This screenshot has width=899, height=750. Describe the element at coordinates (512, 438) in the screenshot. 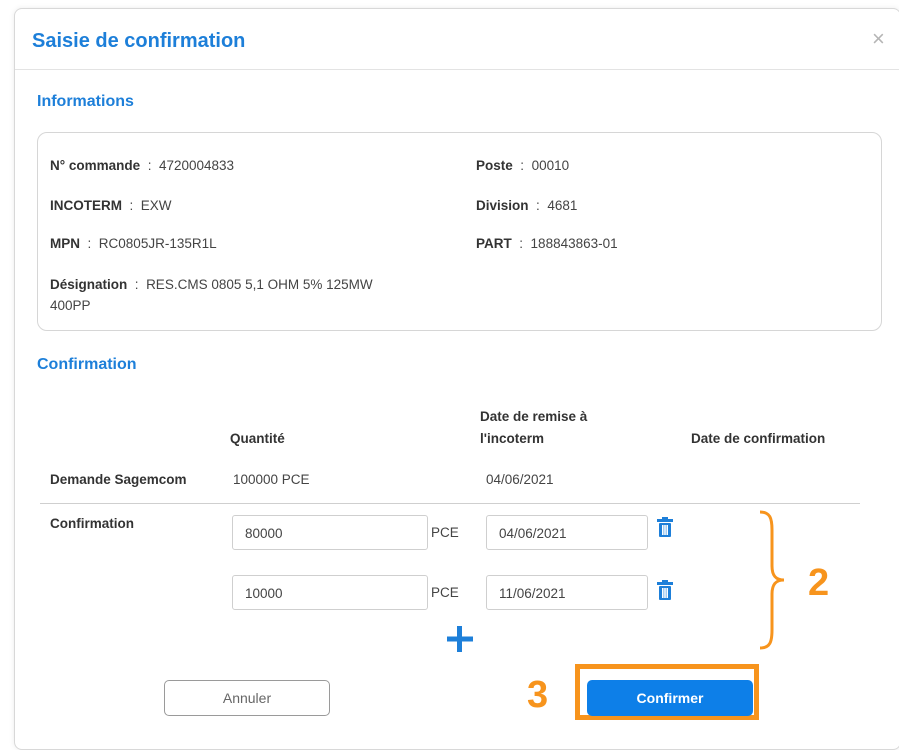

I see `header-date-remise-line2: l'incoterm` at that location.